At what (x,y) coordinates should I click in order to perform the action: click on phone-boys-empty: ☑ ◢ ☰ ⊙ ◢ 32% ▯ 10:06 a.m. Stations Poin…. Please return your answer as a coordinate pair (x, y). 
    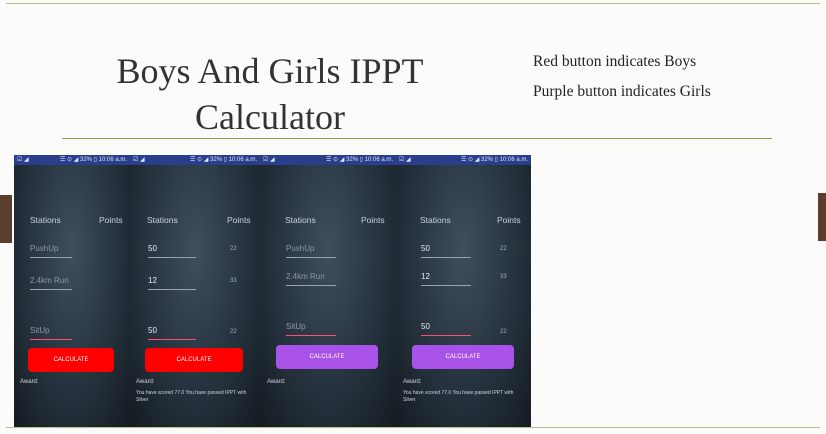
    Looking at the image, I should click on (72, 291).